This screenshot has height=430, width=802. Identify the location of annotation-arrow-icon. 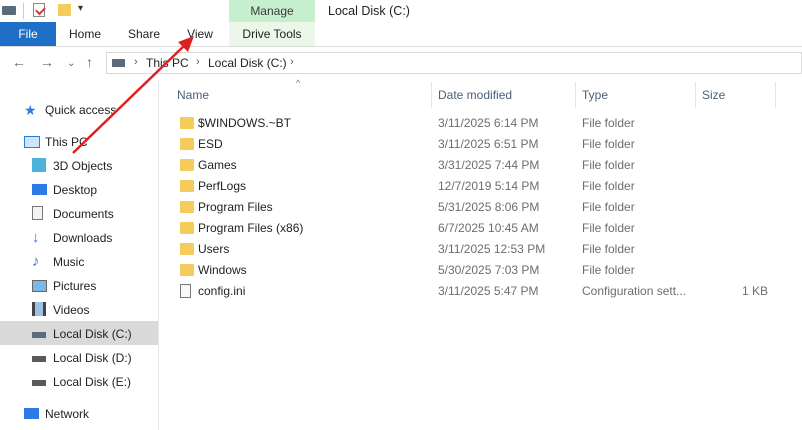
(133, 95).